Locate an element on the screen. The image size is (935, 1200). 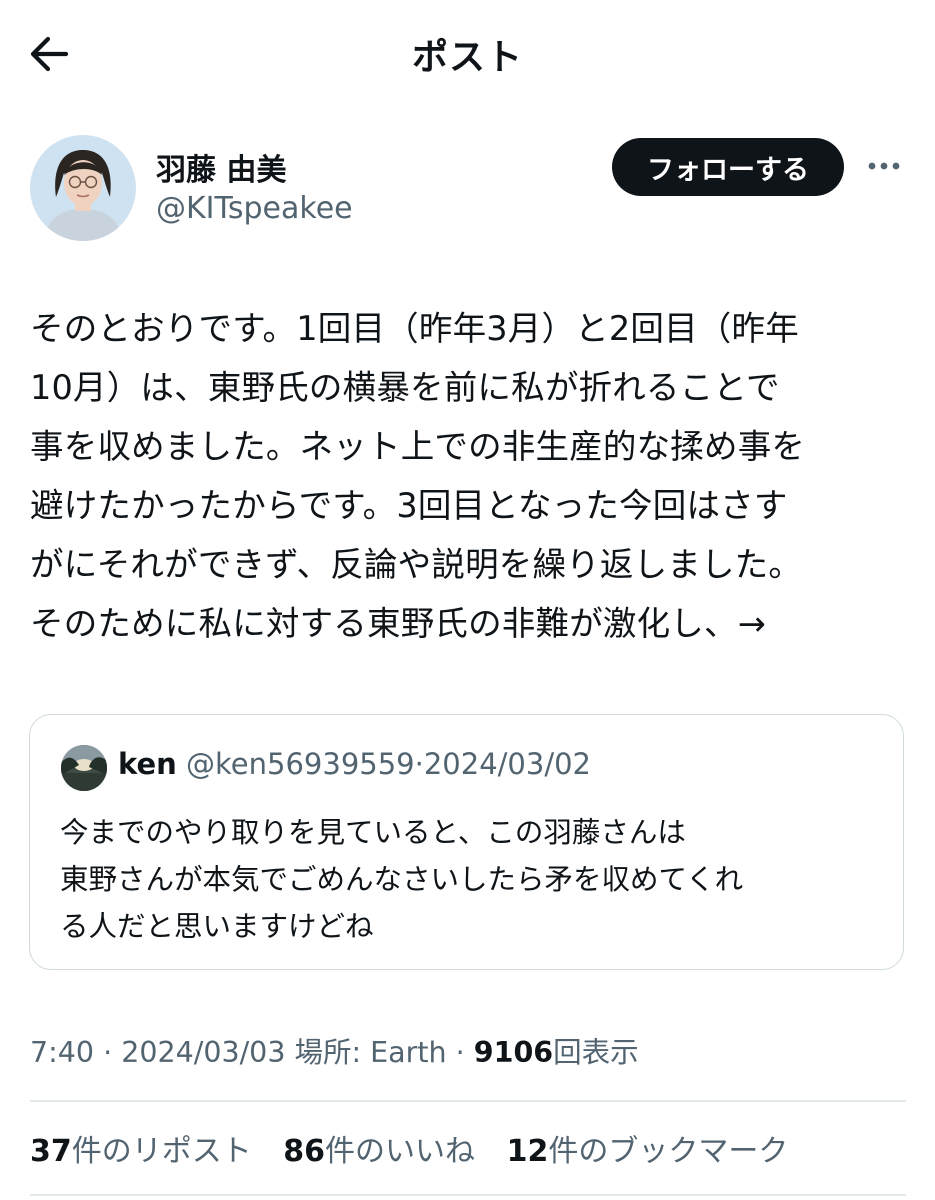
engagement-stats: 37件のリポスト 86件のいいね 12件のブックマーク is located at coordinates (420, 1148).